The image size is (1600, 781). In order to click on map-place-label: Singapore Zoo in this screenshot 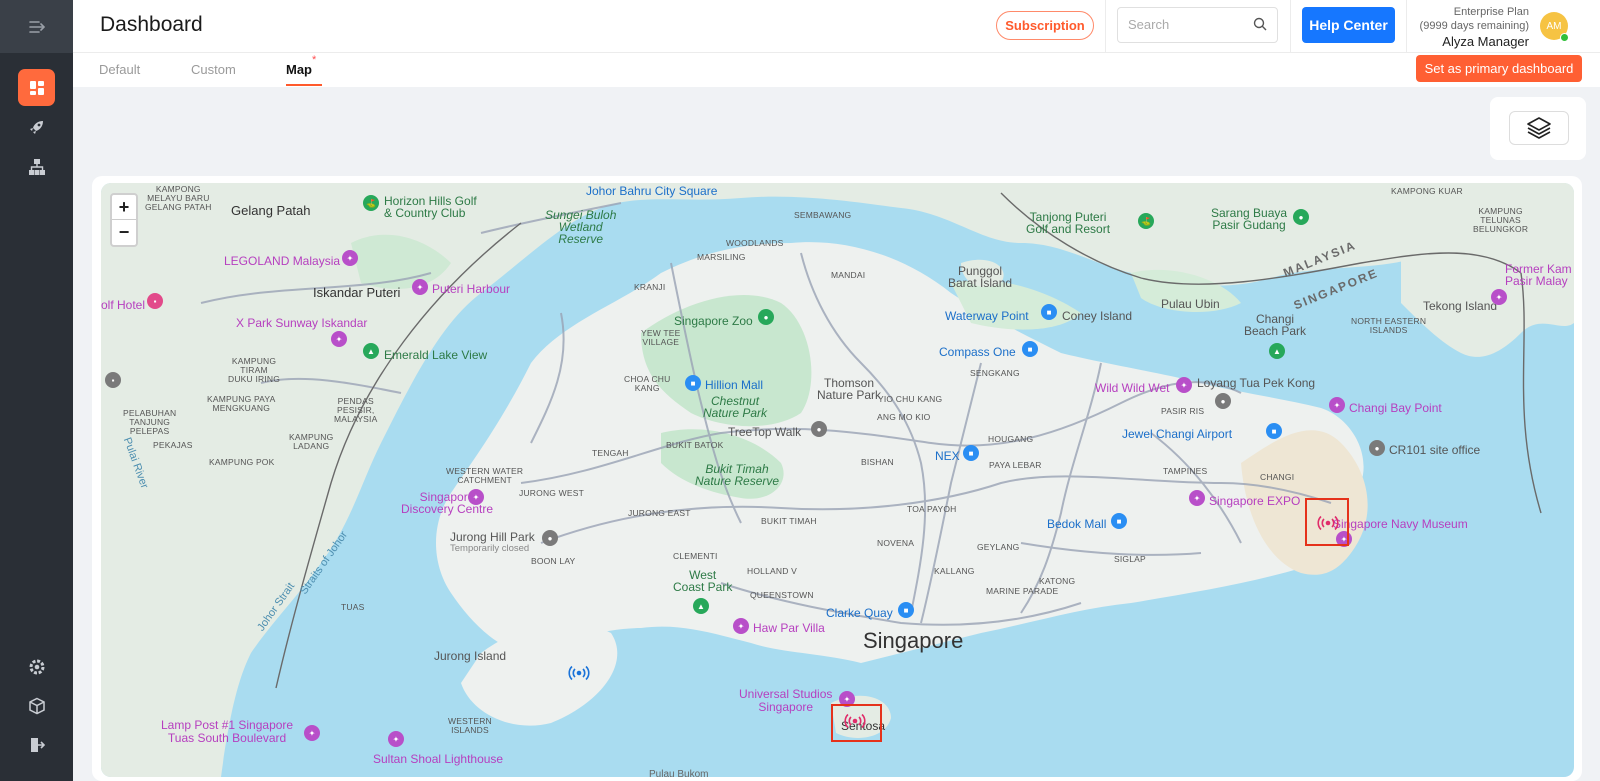, I will do `click(713, 321)`.